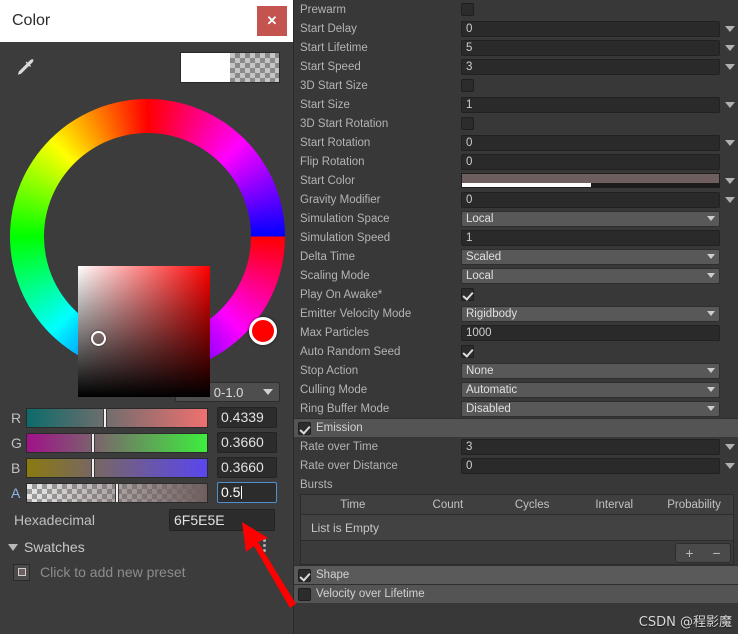  Describe the element at coordinates (448, 504) in the screenshot. I see `bursts-column-header: Count` at that location.